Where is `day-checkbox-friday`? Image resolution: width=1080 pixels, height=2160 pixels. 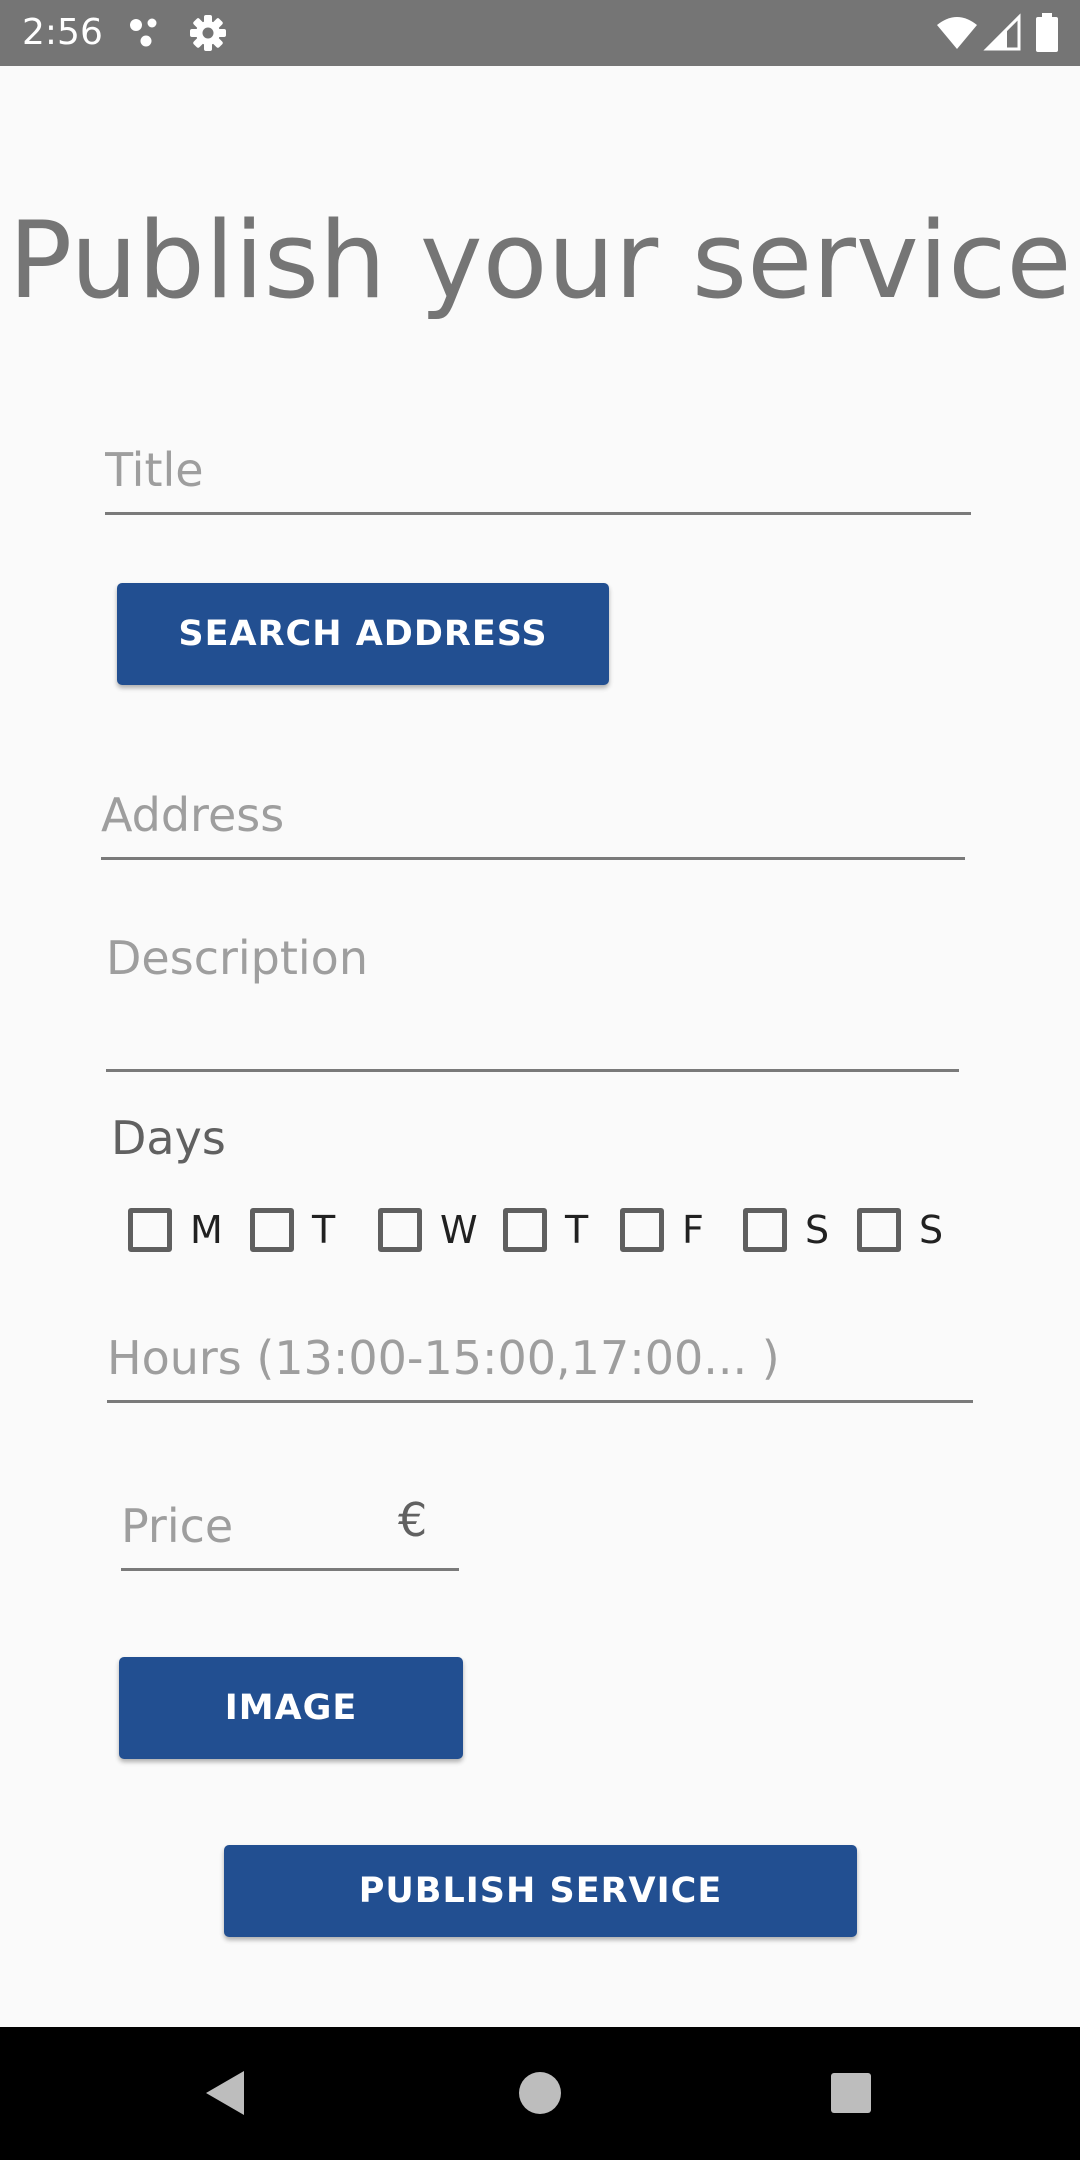 day-checkbox-friday is located at coordinates (642, 1230).